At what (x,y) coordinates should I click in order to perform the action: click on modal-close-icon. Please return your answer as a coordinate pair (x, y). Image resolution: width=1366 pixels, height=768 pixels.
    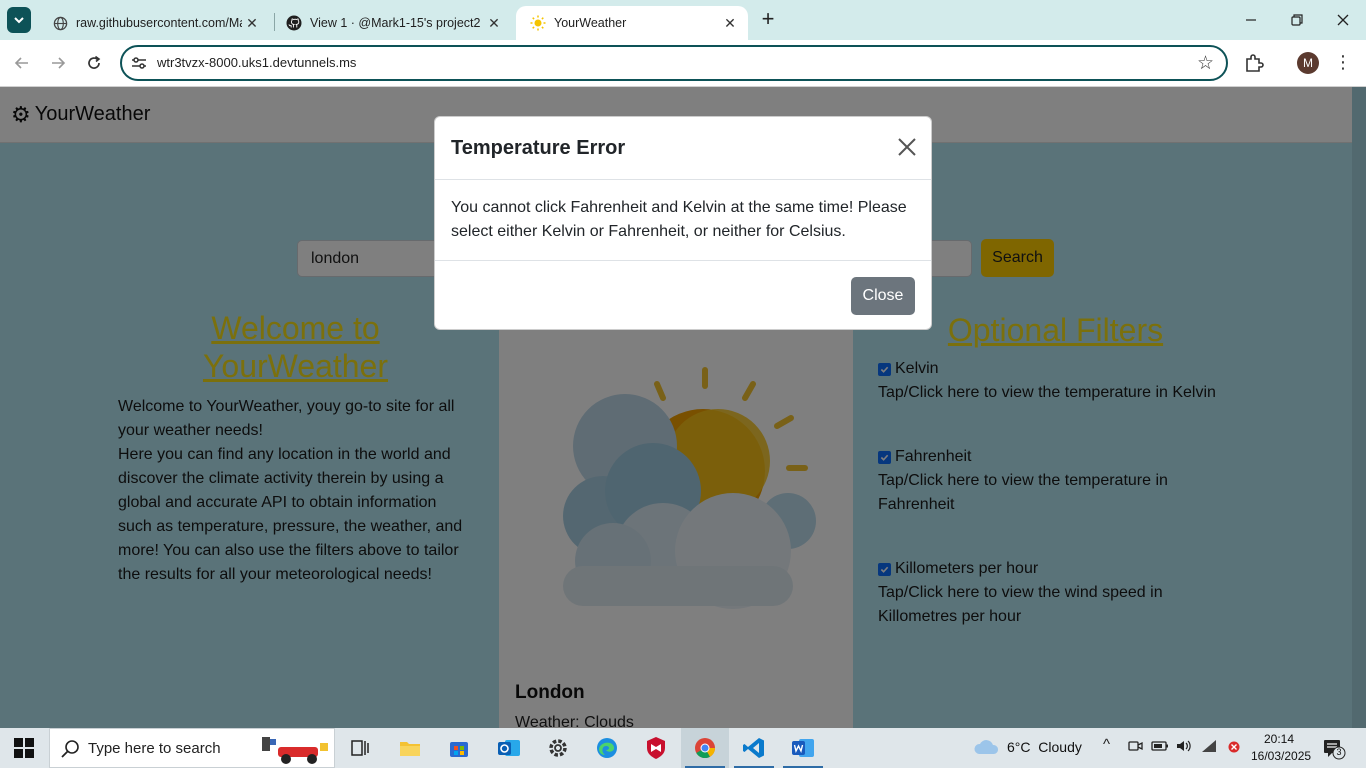
    Looking at the image, I should click on (907, 147).